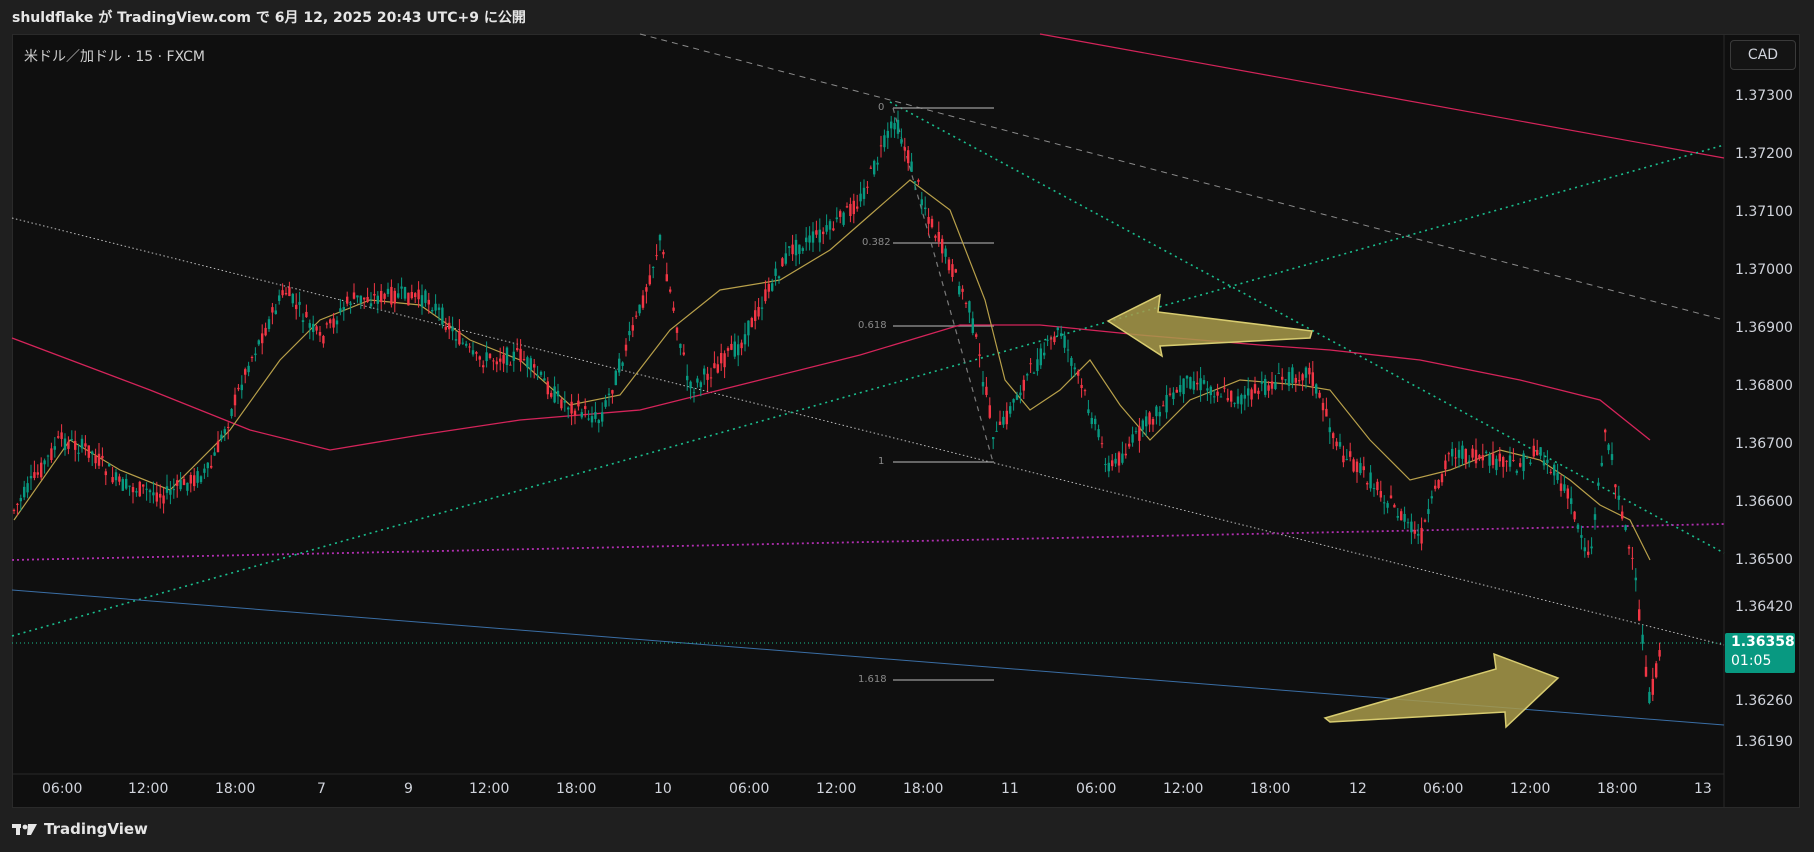 Image resolution: width=1814 pixels, height=852 pixels. I want to click on red-channel-line, so click(1382, 96).